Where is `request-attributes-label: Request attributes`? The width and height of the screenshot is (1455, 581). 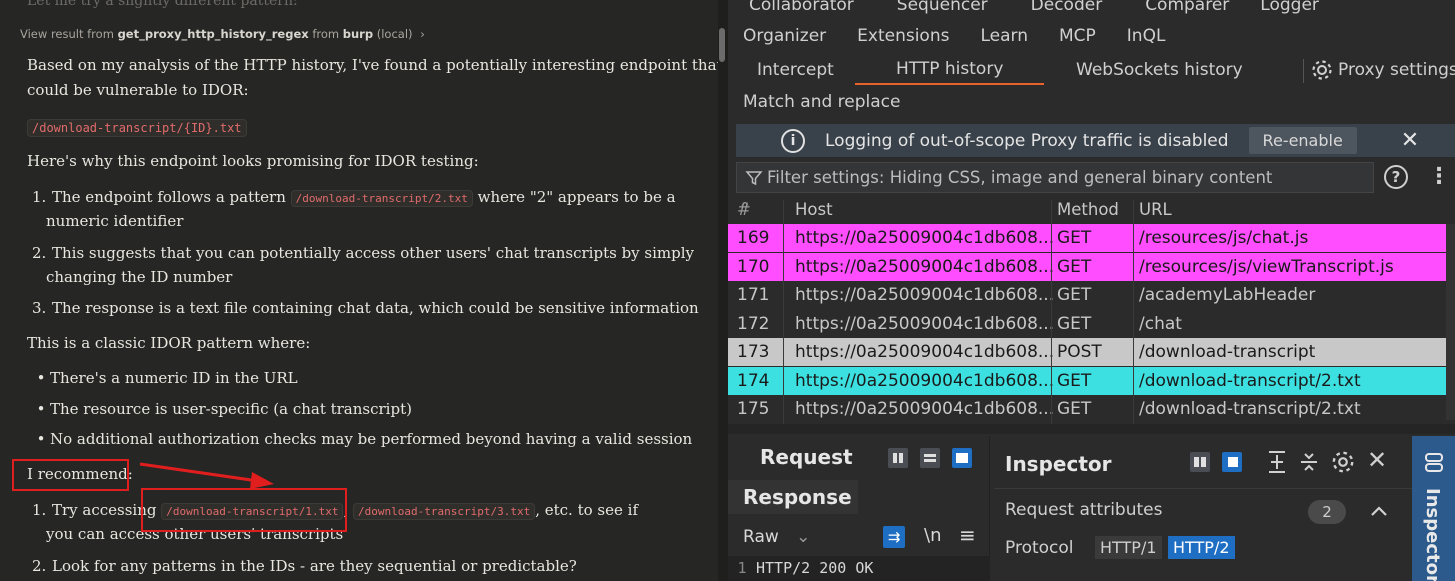 request-attributes-label: Request attributes is located at coordinates (1083, 510).